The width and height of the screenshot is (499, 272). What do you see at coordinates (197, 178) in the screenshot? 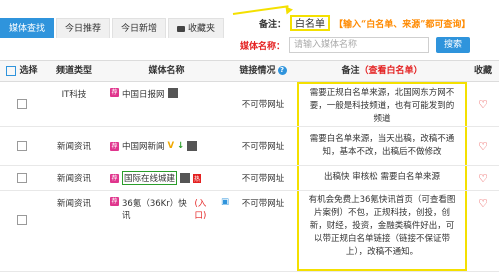
I see `hot-badge: 热` at bounding box center [197, 178].